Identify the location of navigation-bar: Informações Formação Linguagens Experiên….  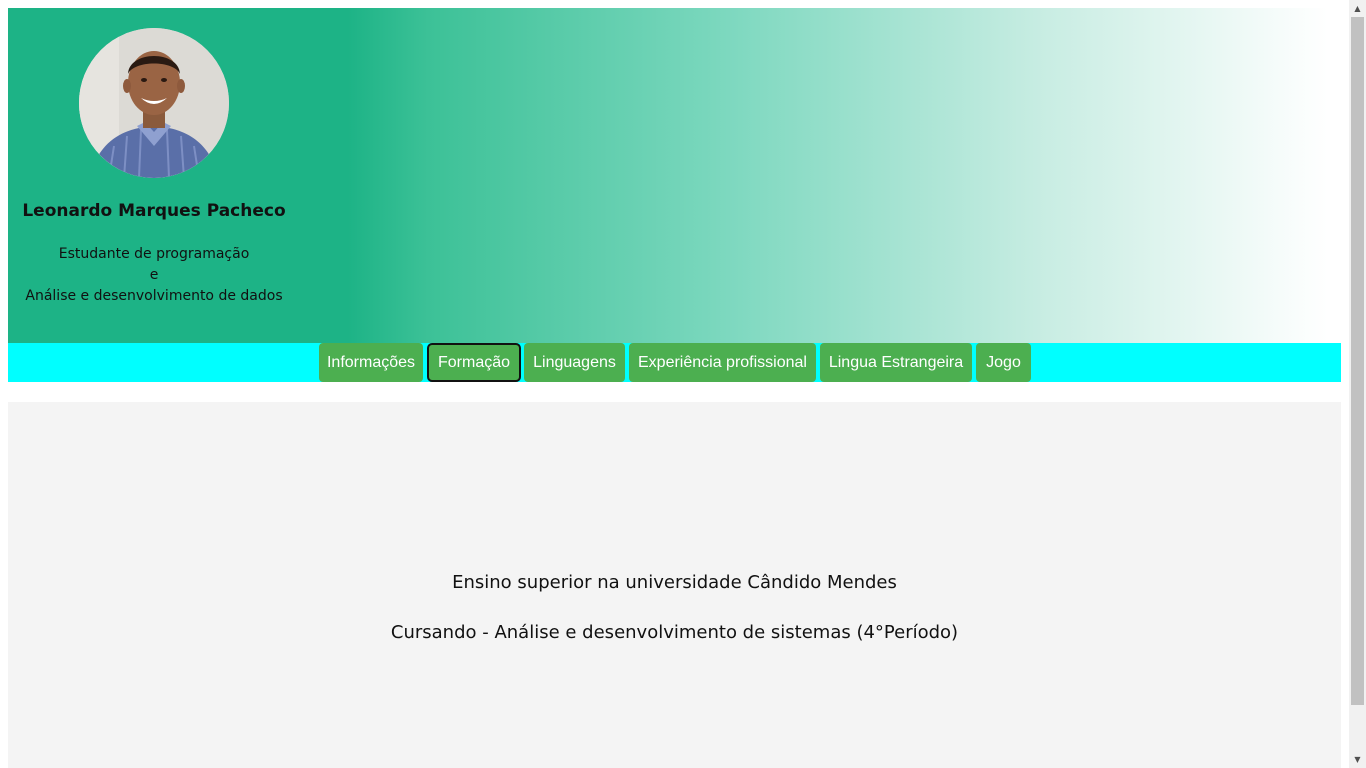
(674, 362).